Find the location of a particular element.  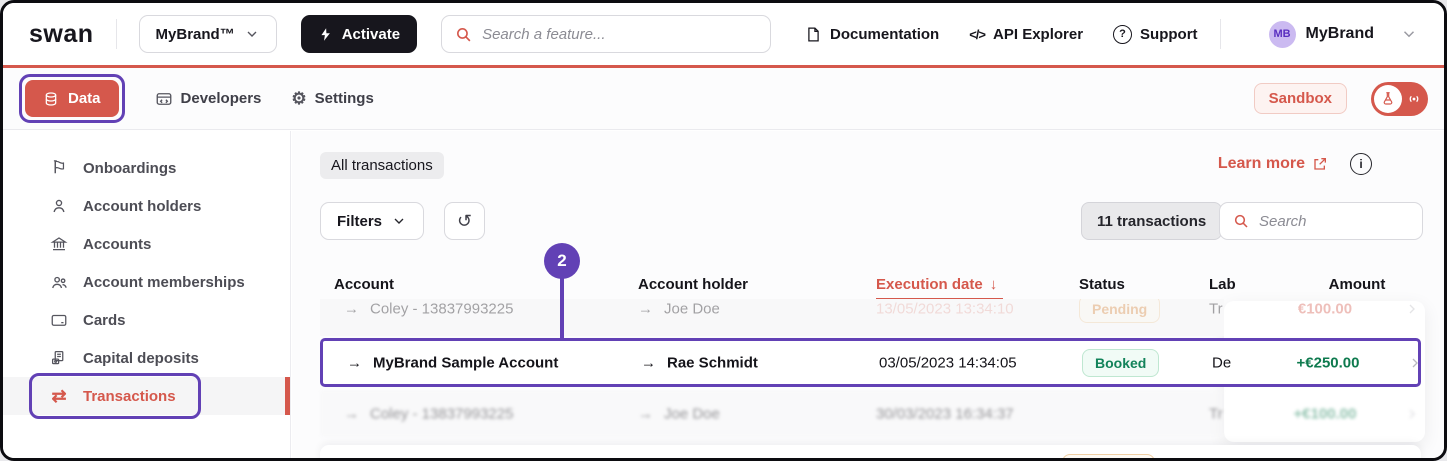

top-links: Documentation </> API Explorer ? Support is located at coordinates (1001, 34).